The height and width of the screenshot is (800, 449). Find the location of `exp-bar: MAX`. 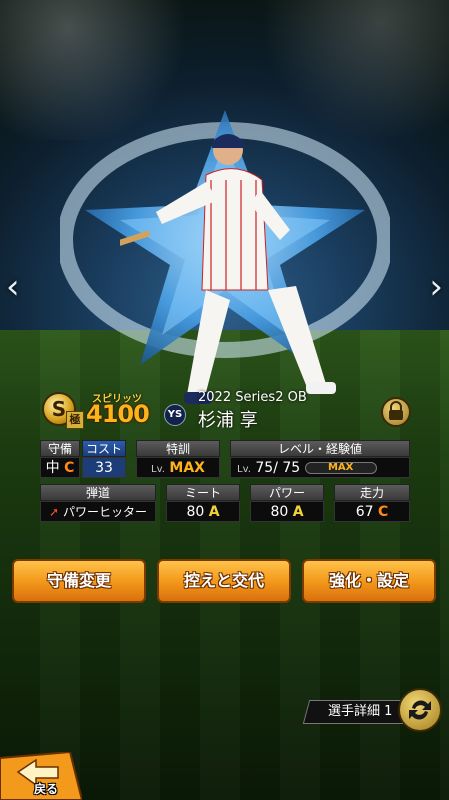

exp-bar: MAX is located at coordinates (340, 468).